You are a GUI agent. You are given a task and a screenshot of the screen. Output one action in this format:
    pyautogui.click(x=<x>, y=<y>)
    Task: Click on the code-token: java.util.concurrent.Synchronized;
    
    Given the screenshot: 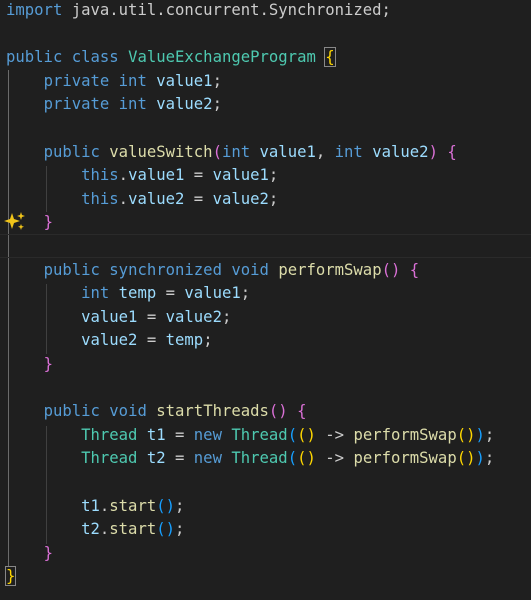 What is the action you would take?
    pyautogui.click(x=226, y=10)
    